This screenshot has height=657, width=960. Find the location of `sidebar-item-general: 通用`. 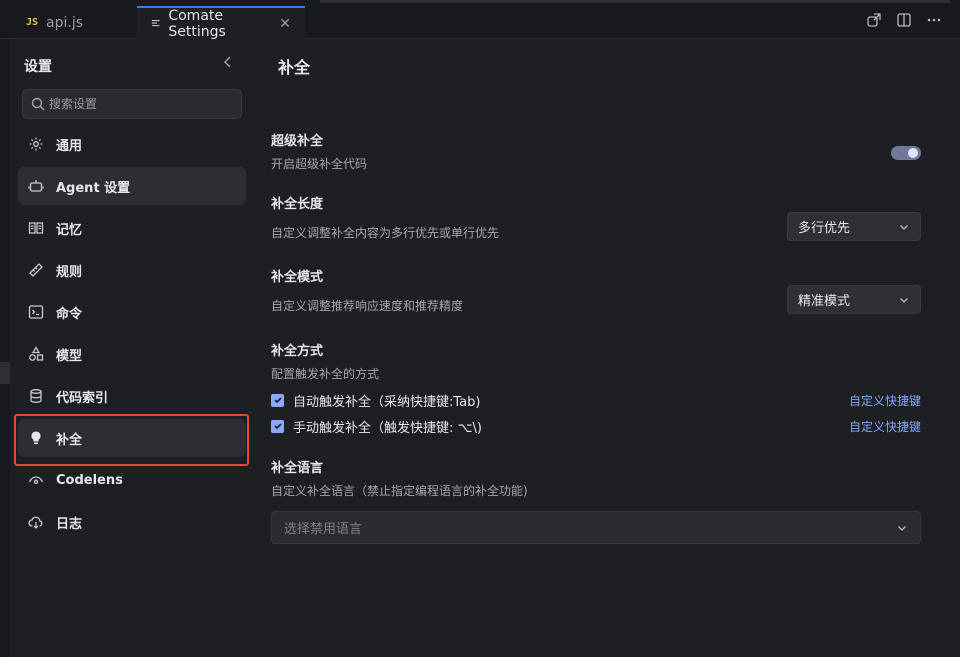

sidebar-item-general: 通用 is located at coordinates (132, 144).